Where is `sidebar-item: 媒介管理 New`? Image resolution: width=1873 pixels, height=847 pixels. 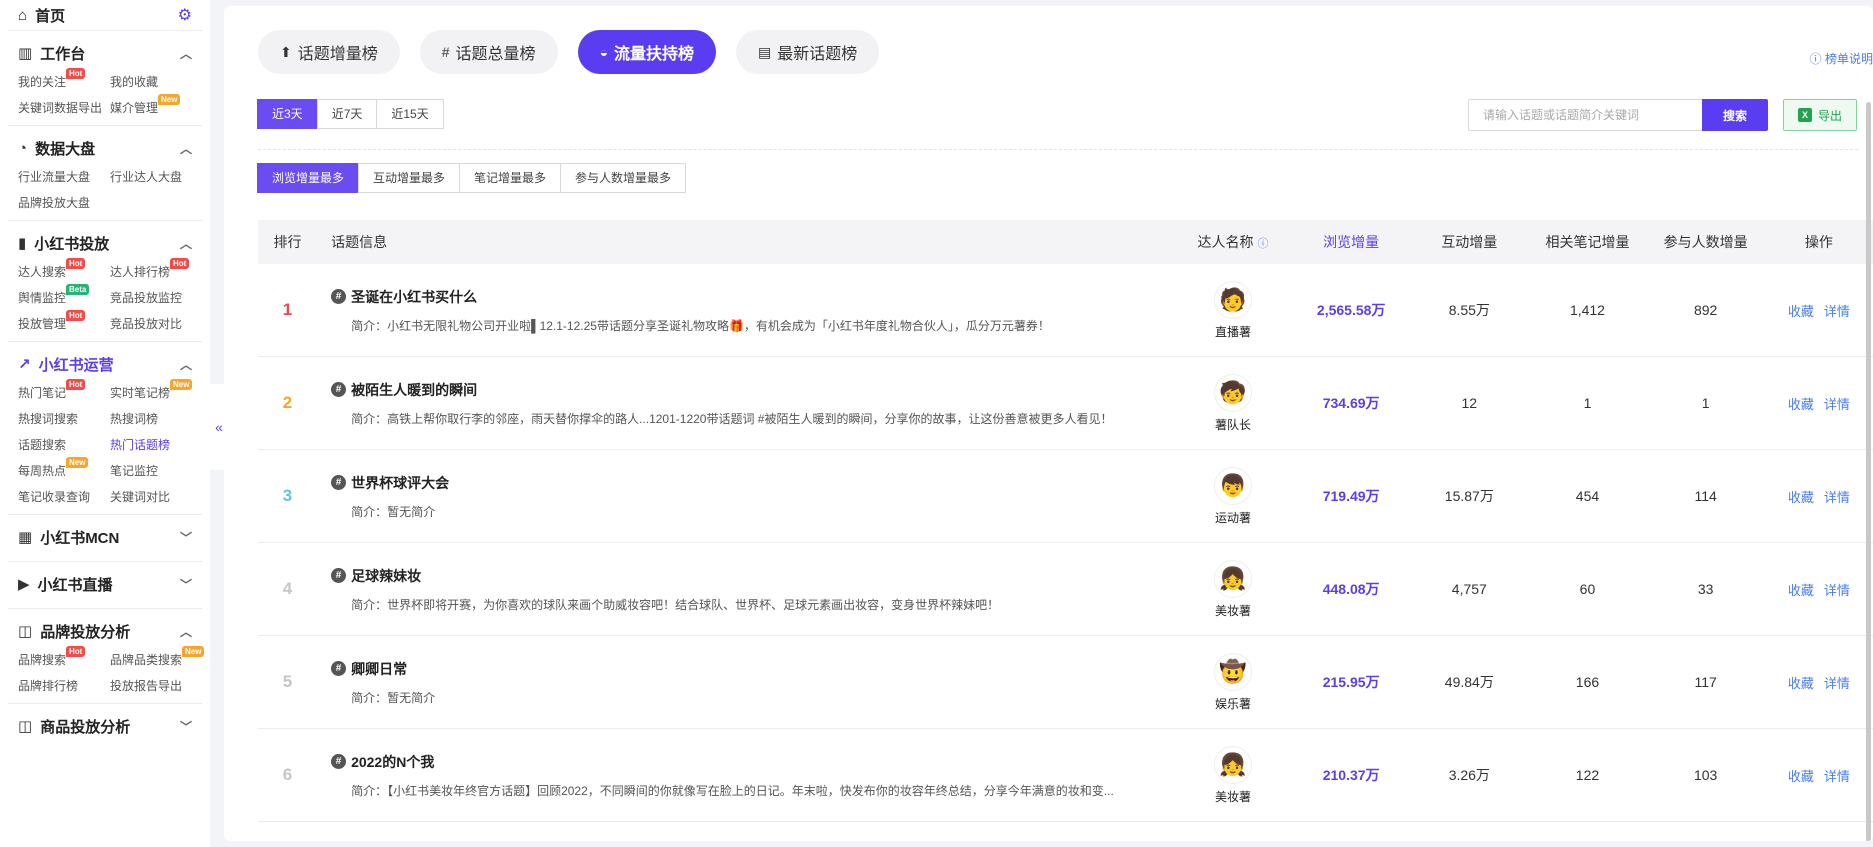
sidebar-item: 媒介管理 New is located at coordinates (156, 106).